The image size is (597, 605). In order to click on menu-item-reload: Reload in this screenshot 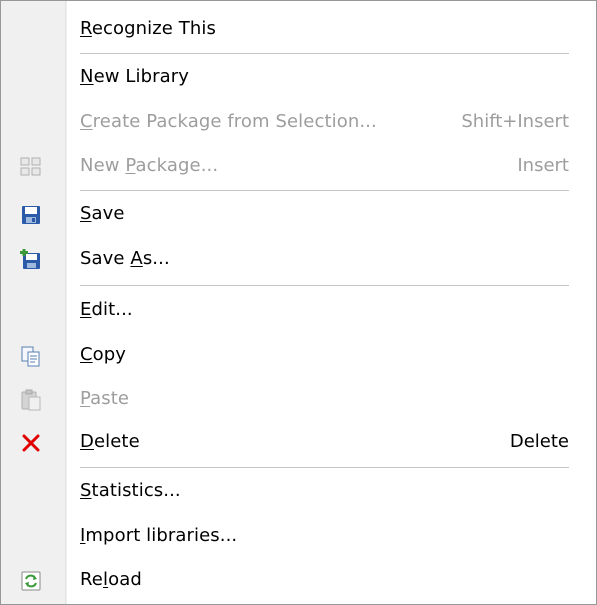, I will do `click(298, 581)`.